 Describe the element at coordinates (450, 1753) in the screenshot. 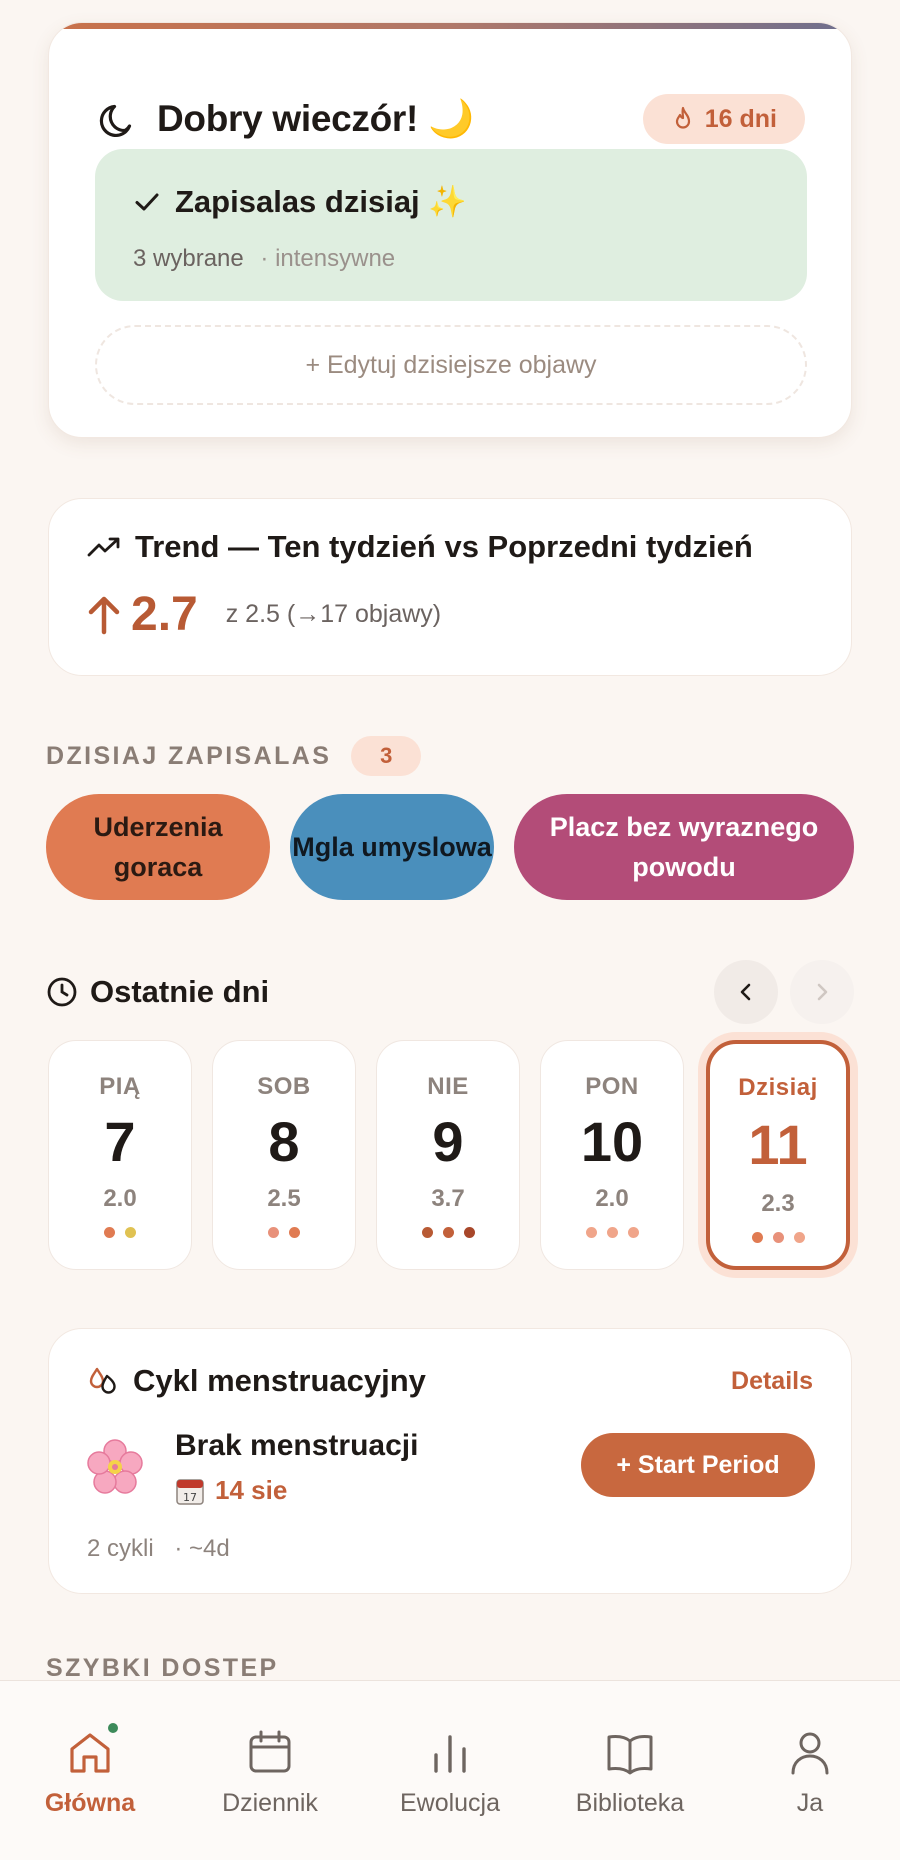

I see `bar-chart-icon` at that location.